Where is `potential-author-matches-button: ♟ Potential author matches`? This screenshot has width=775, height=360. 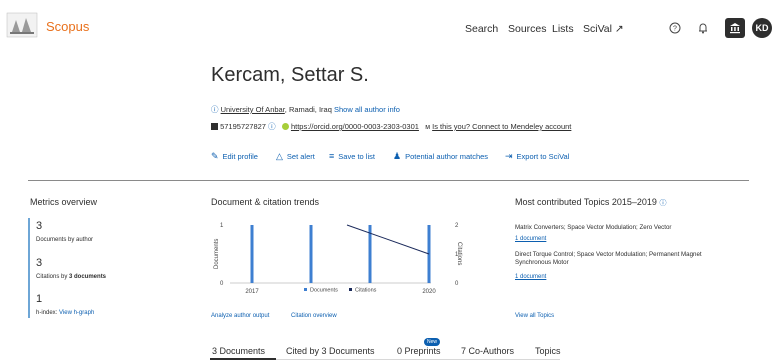 potential-author-matches-button: ♟ Potential author matches is located at coordinates (440, 156).